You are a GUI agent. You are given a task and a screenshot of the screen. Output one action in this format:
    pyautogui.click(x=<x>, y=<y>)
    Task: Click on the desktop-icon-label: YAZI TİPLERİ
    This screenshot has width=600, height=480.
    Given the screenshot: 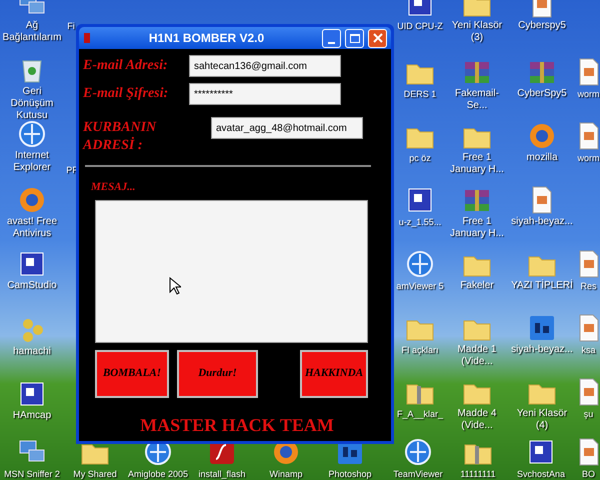 What is the action you would take?
    pyautogui.click(x=542, y=286)
    